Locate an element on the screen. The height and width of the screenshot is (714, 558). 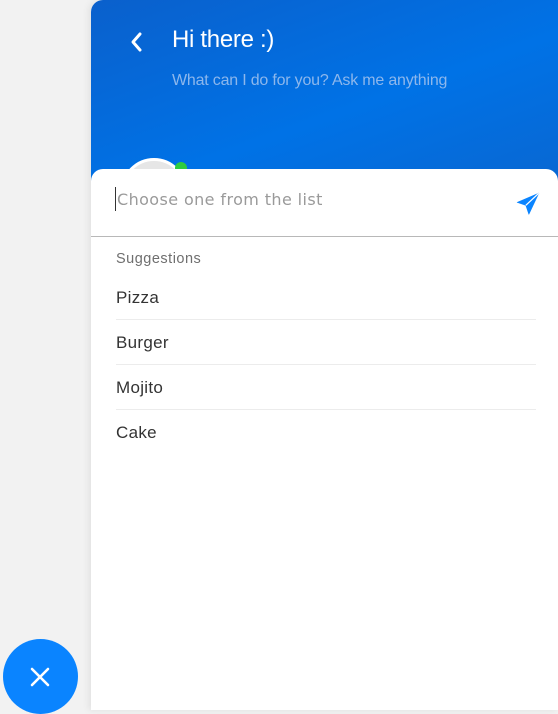
header-subtitle: What can I do for you? Ask me anything is located at coordinates (310, 80).